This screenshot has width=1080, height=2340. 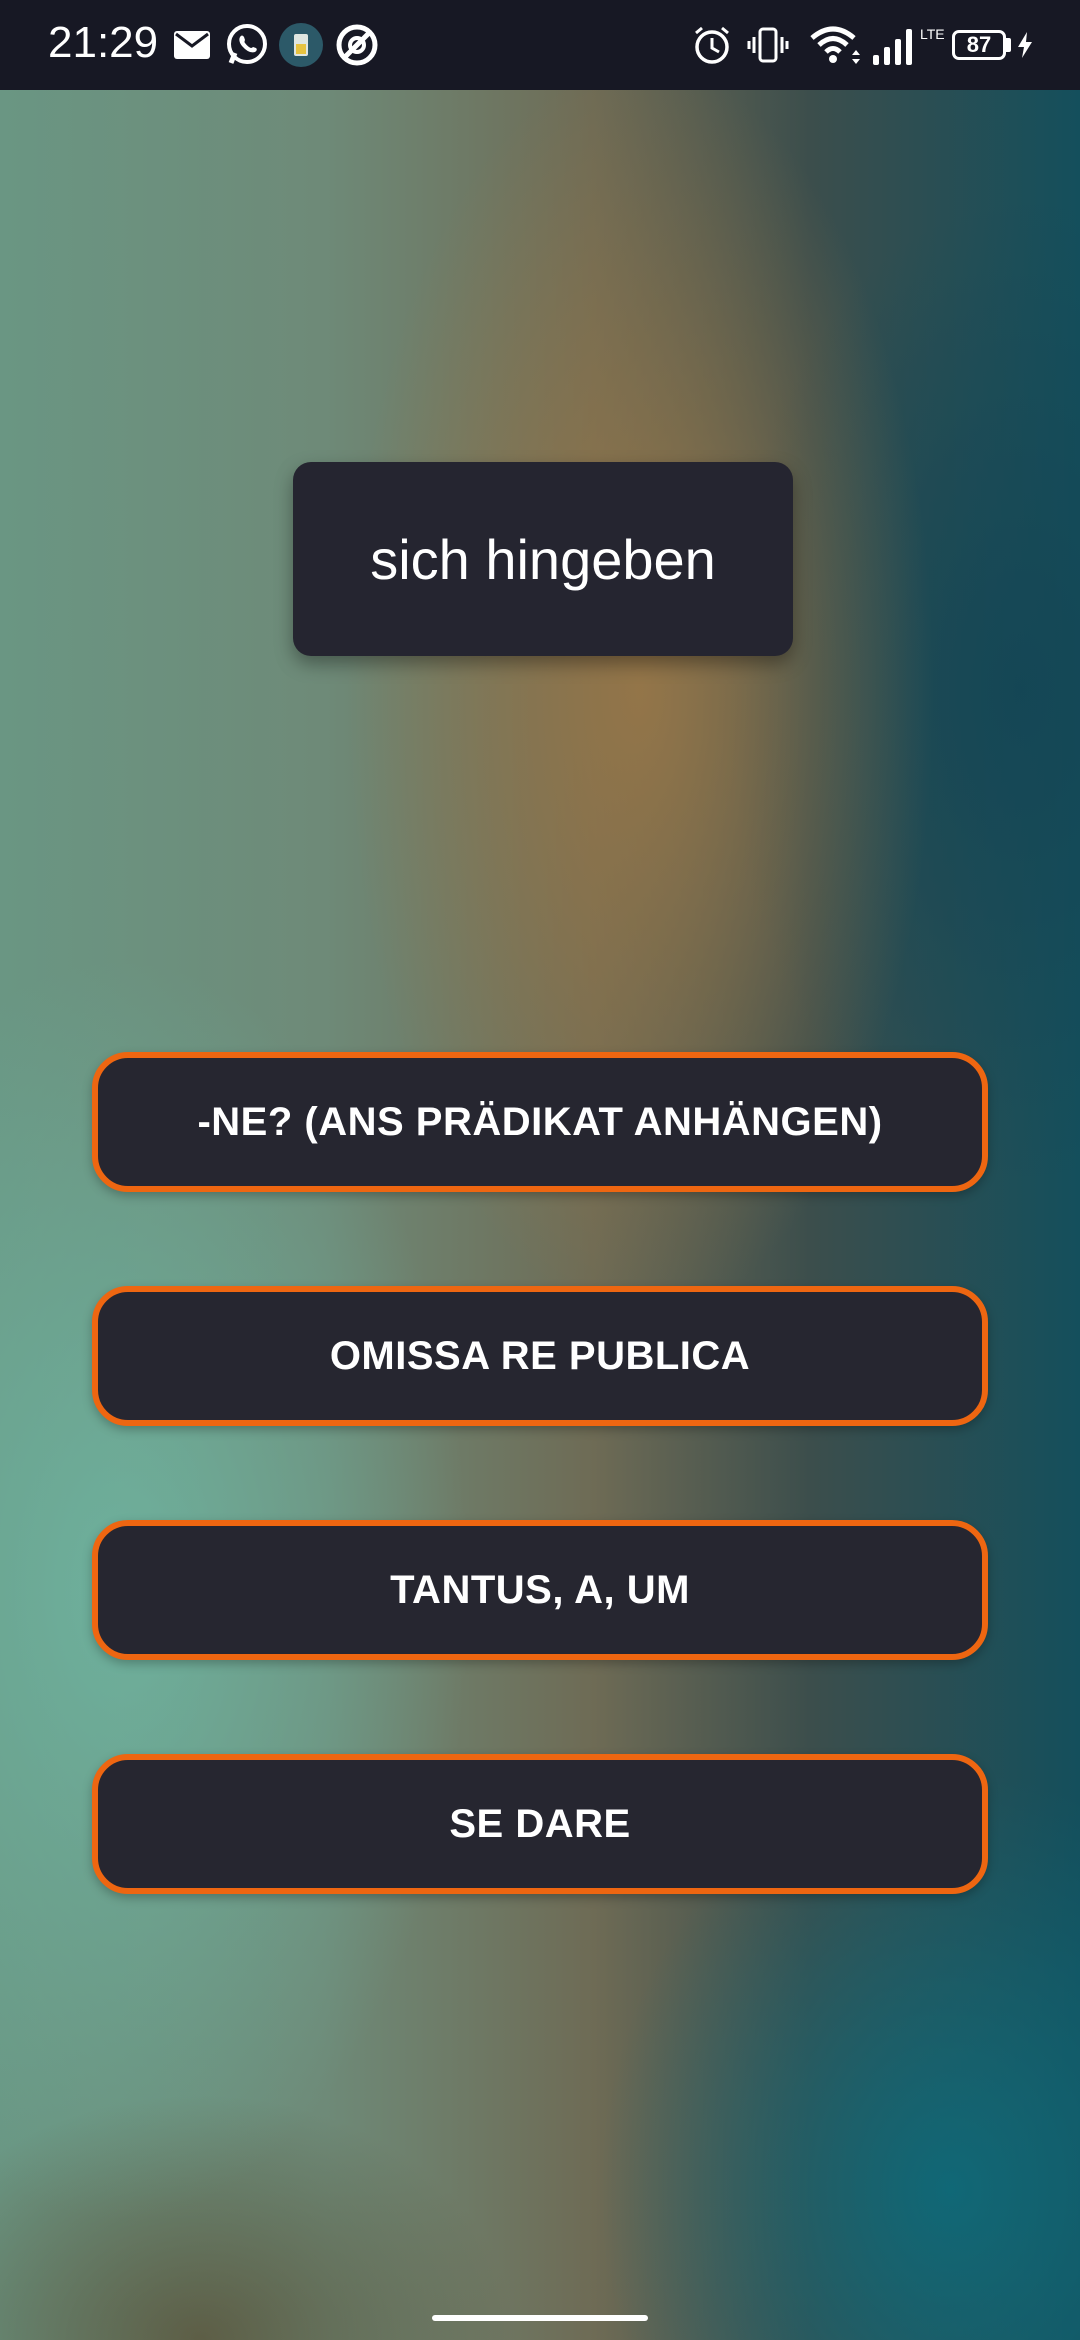 I want to click on whatsapp-icon, so click(x=247, y=45).